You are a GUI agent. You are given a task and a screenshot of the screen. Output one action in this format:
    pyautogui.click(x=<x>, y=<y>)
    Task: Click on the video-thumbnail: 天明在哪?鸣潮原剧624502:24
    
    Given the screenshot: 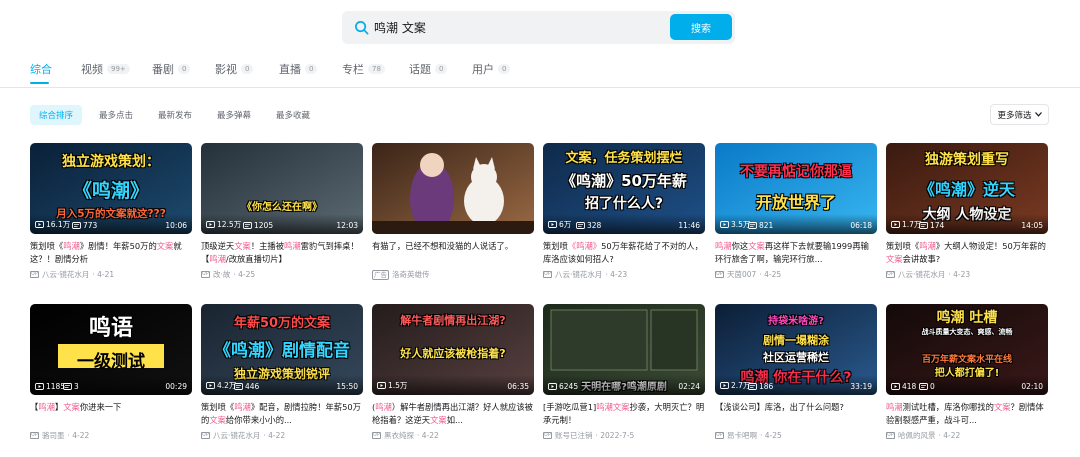 What is the action you would take?
    pyautogui.click(x=624, y=349)
    